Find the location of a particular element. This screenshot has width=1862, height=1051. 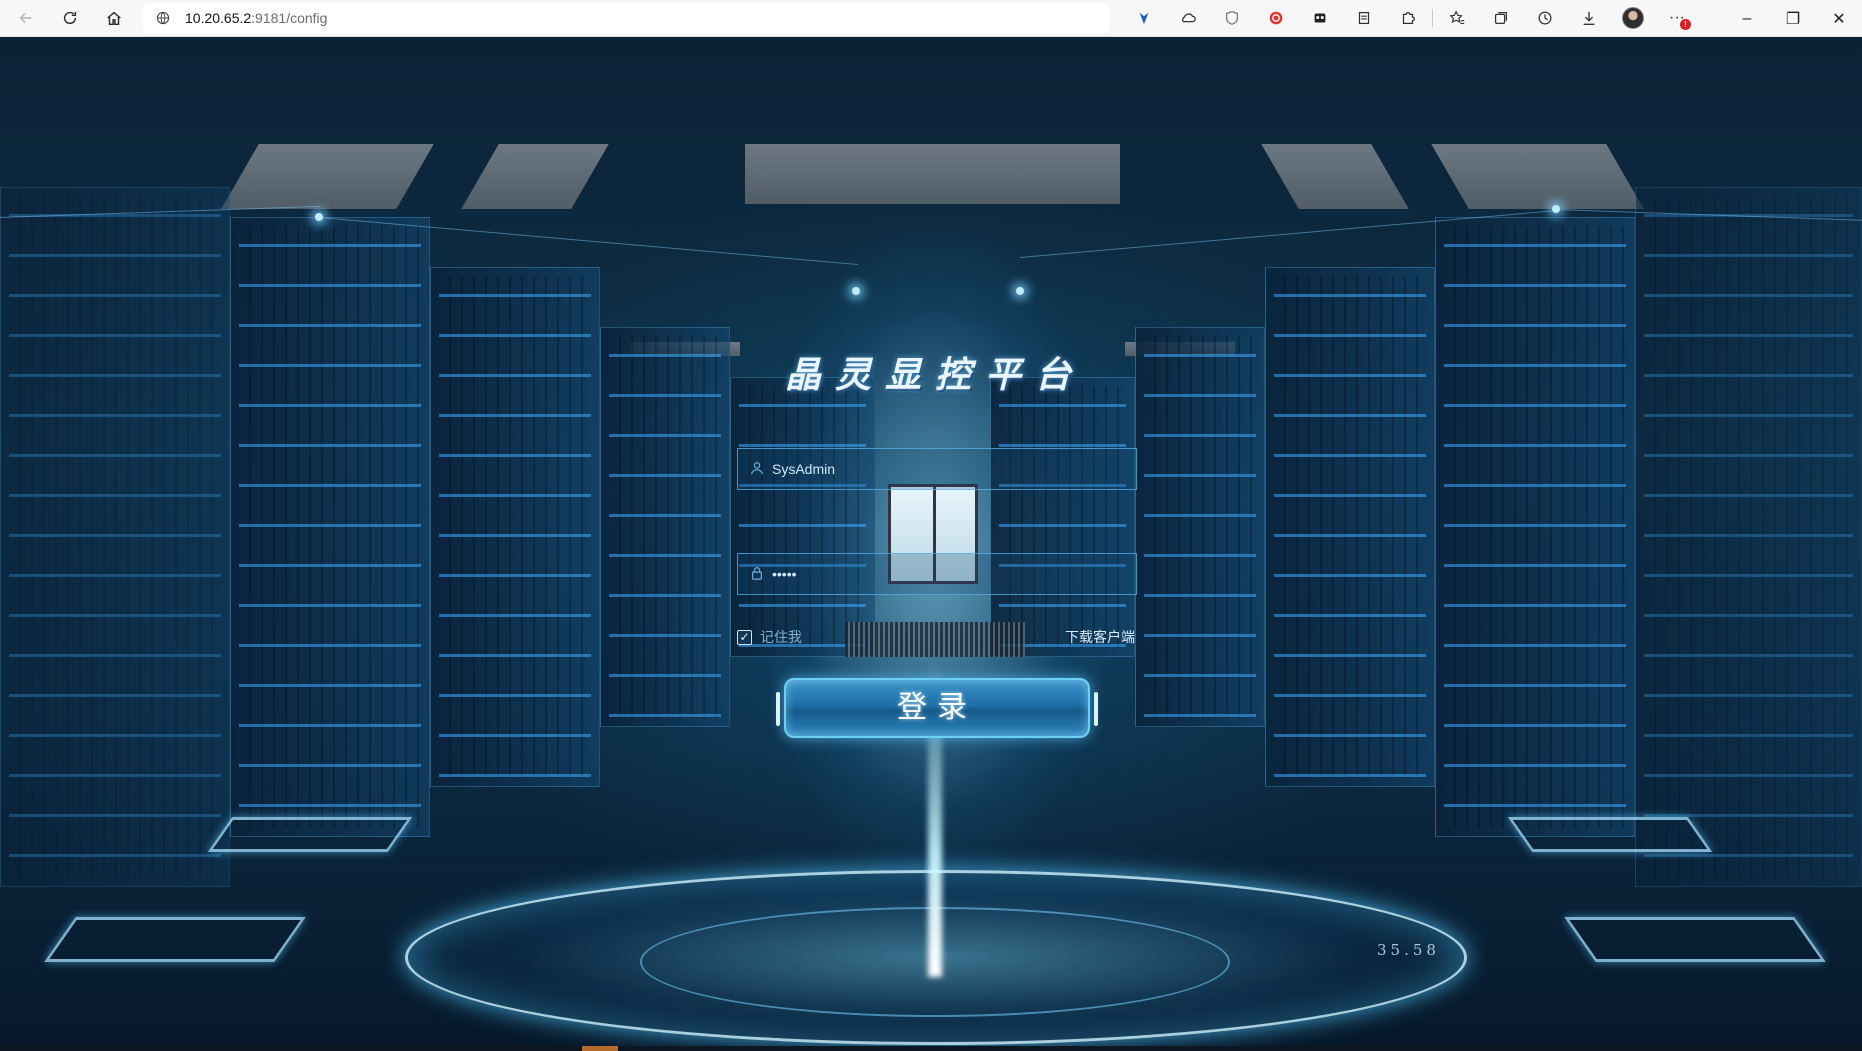

adblock-icon is located at coordinates (1276, 18).